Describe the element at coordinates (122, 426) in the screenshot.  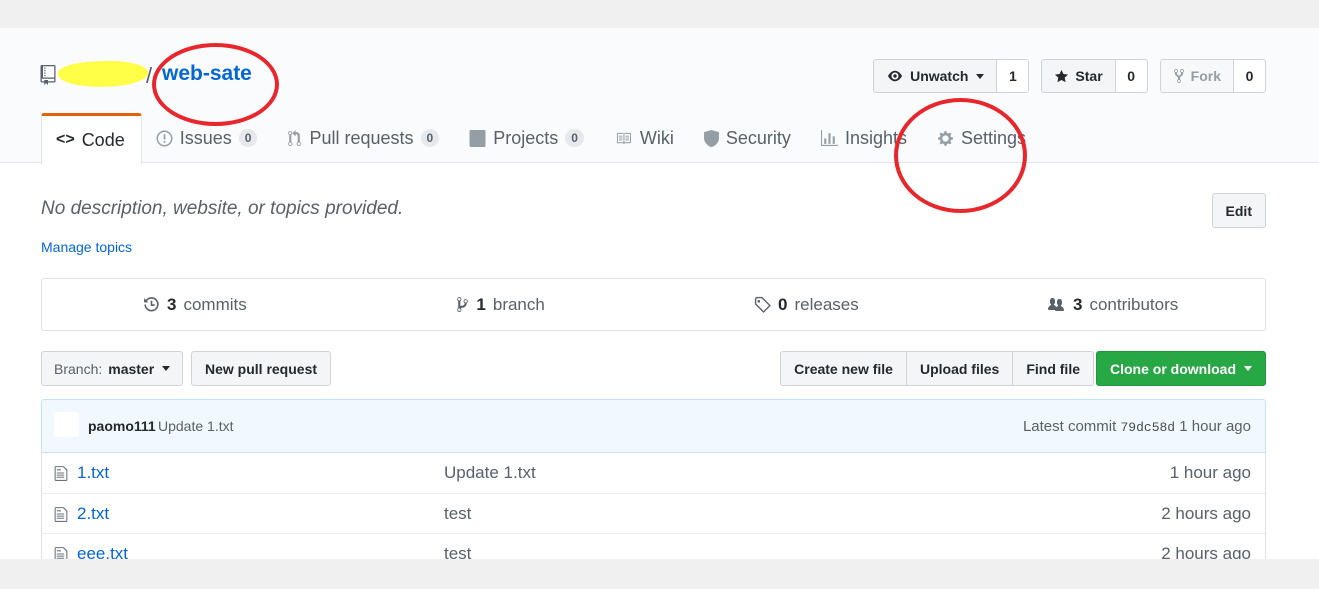
I see `commit-author-link: paomo111` at that location.